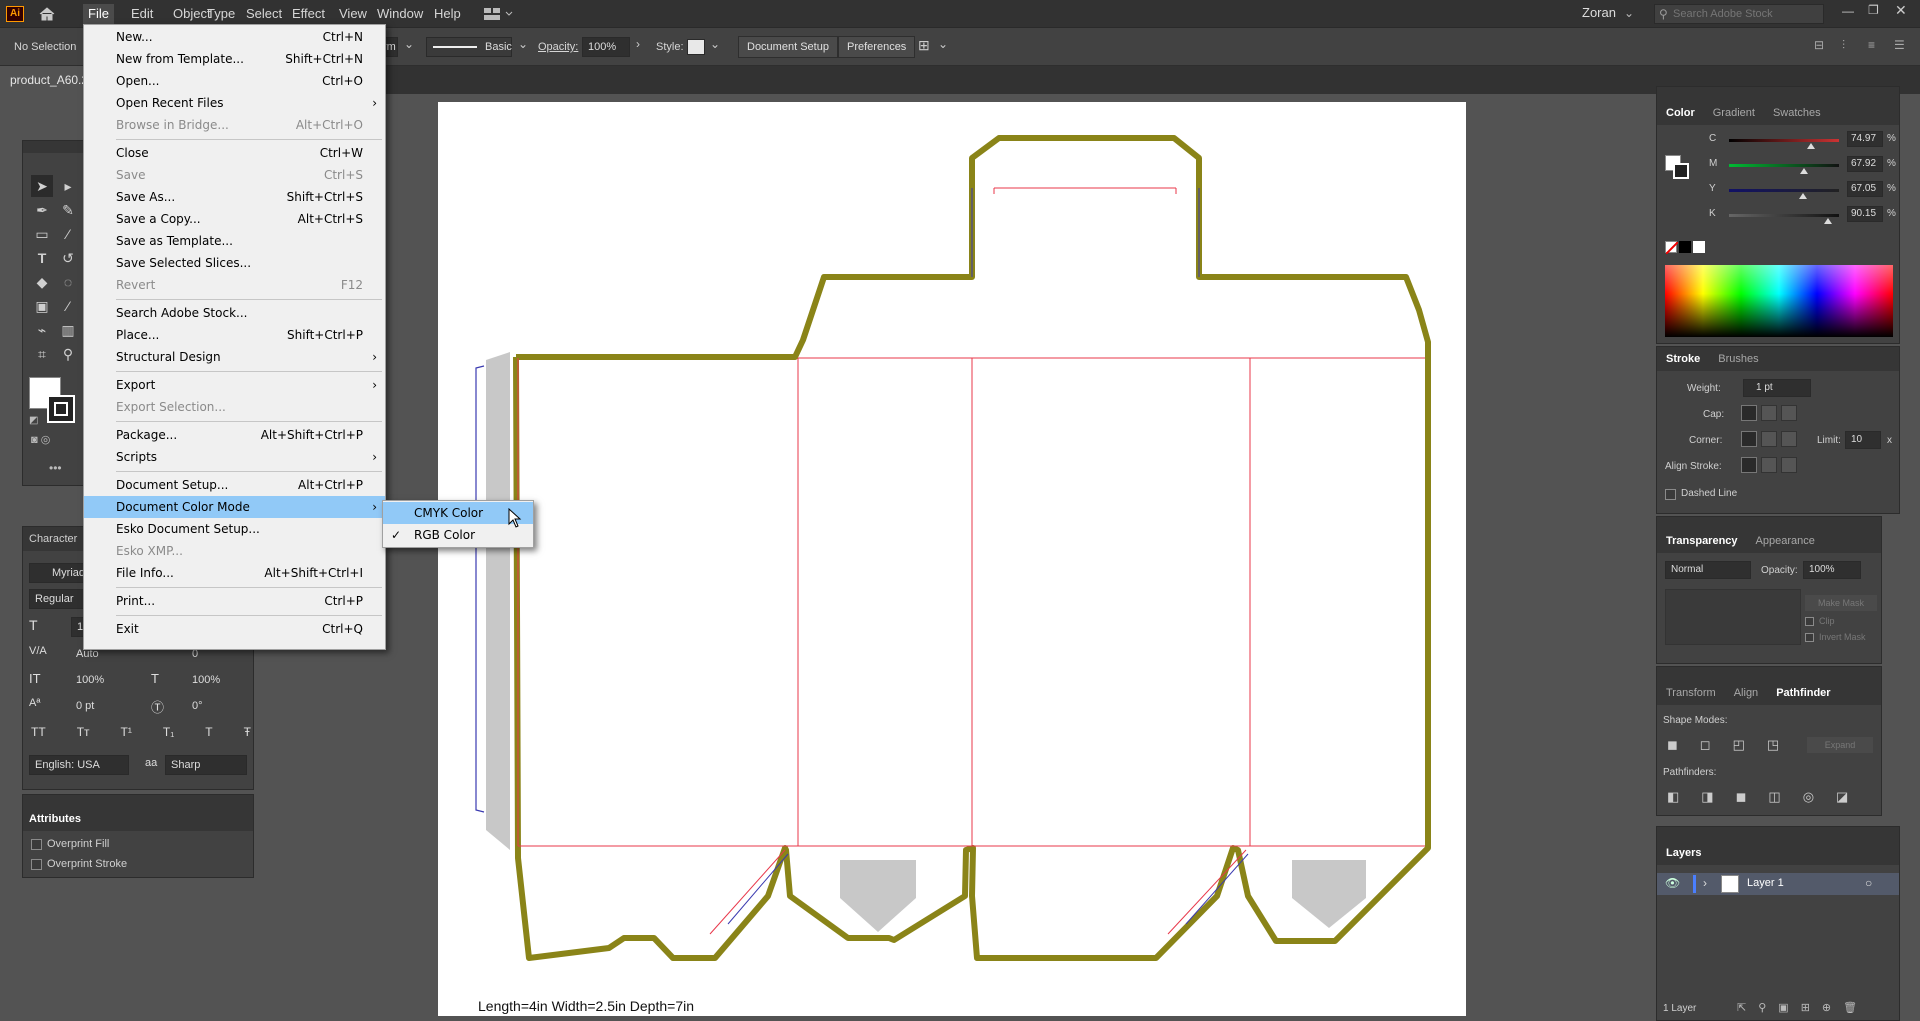  I want to click on pen-tool-icon: ✒, so click(42, 210).